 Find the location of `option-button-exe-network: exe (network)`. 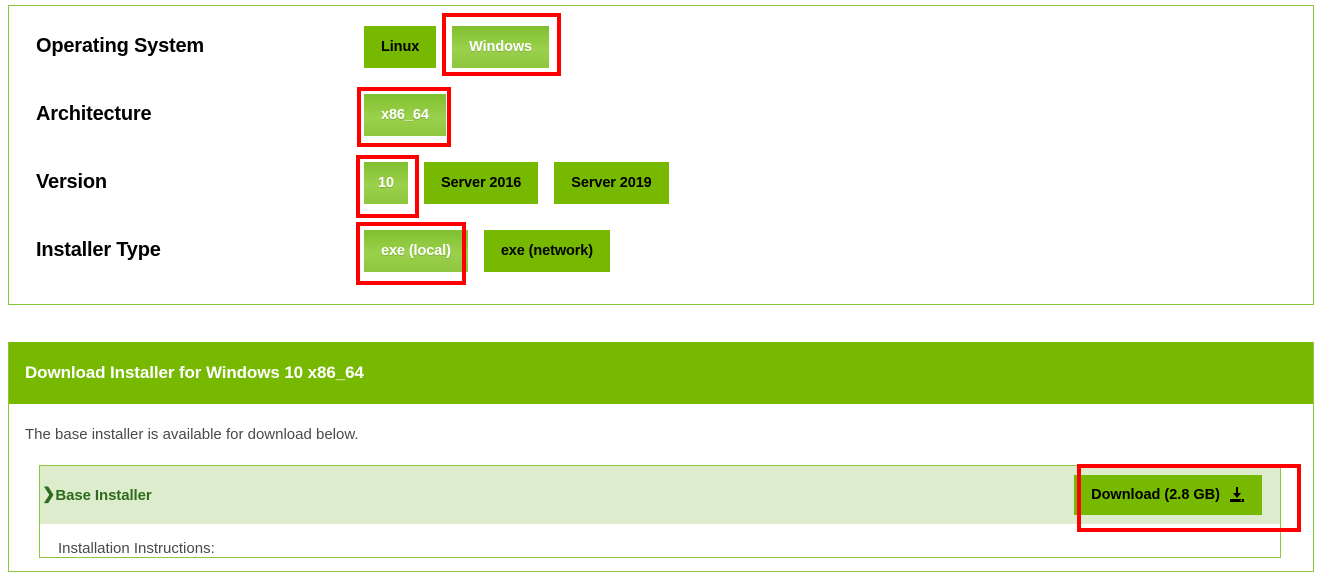

option-button-exe-network: exe (network) is located at coordinates (546, 251).